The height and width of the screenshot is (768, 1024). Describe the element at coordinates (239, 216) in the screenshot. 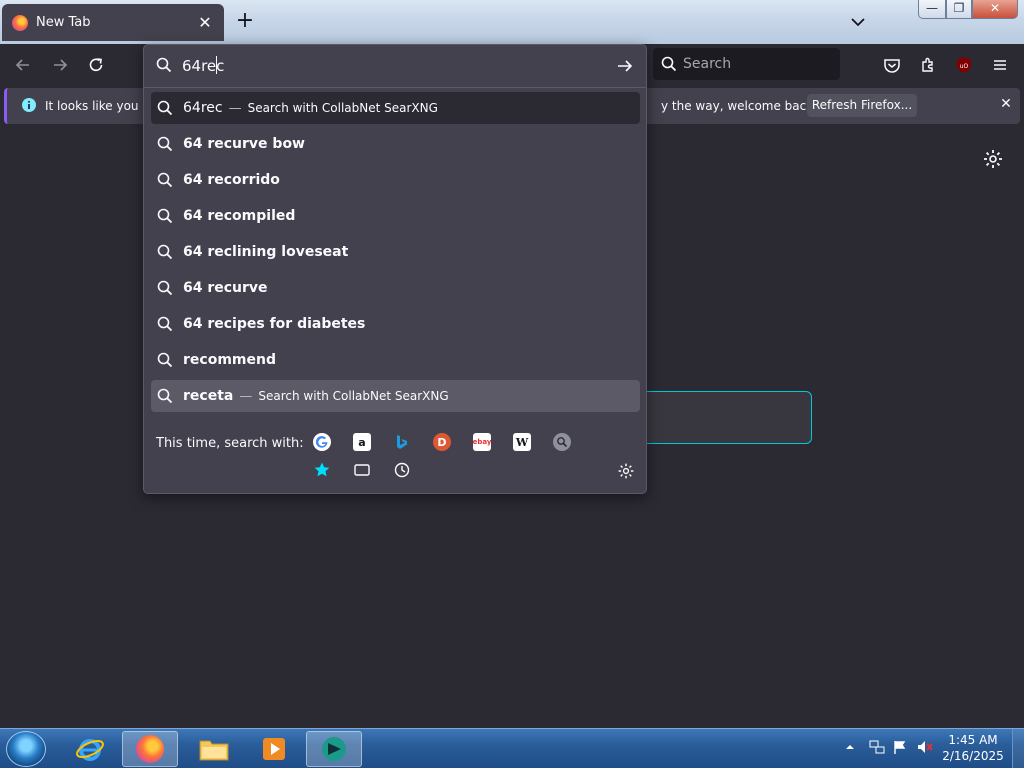

I see `suggestion-label: 64 recompiled` at that location.